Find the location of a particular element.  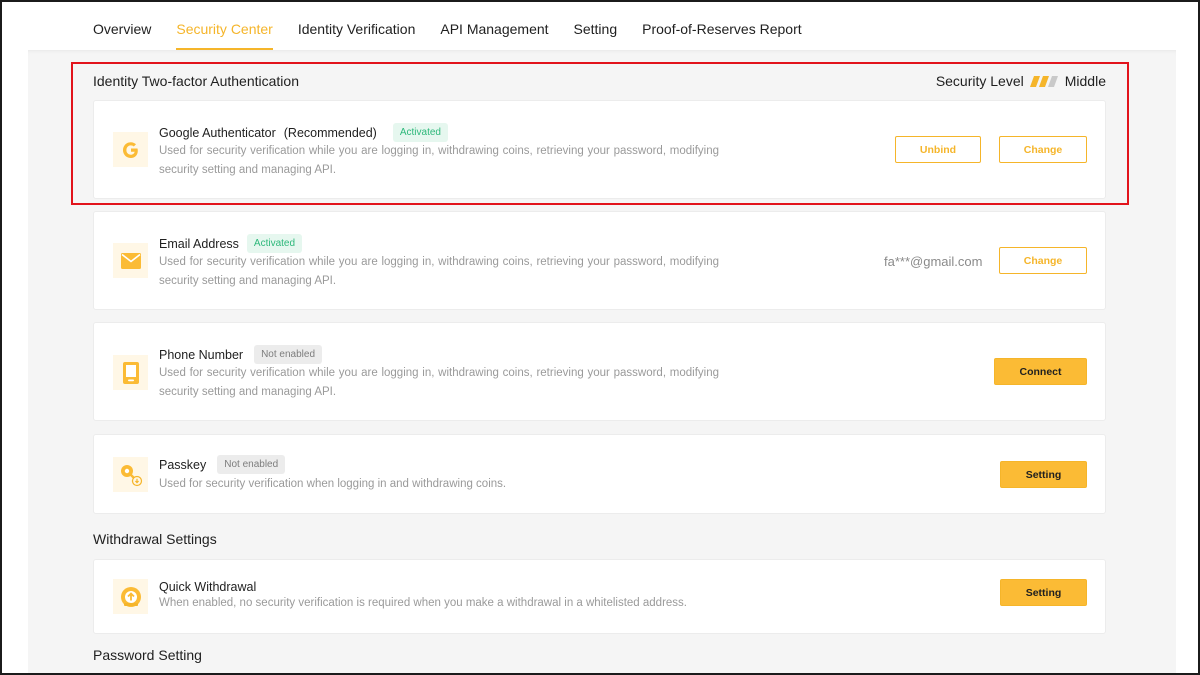

tab-identity-verification: Identity Verification is located at coordinates (357, 26).